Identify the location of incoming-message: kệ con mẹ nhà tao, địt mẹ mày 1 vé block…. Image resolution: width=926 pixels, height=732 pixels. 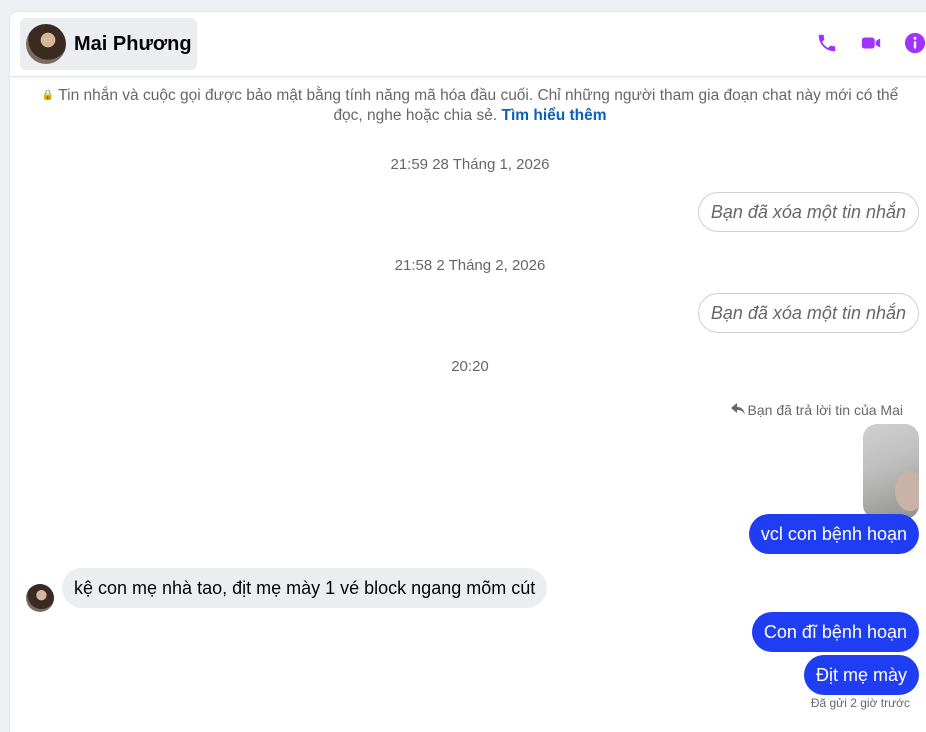
(305, 588).